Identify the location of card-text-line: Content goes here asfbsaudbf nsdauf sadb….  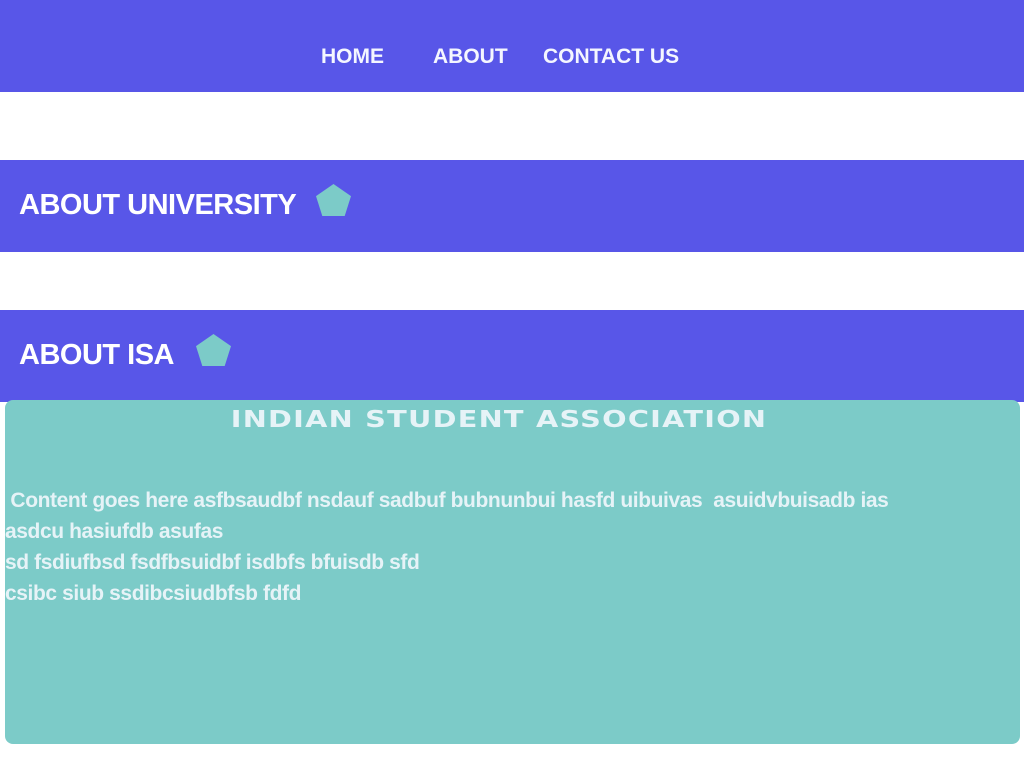
(447, 500).